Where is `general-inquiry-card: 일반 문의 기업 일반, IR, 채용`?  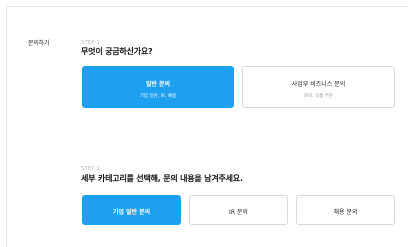
general-inquiry-card: 일반 문의 기업 일반, IR, 채용 is located at coordinates (158, 87).